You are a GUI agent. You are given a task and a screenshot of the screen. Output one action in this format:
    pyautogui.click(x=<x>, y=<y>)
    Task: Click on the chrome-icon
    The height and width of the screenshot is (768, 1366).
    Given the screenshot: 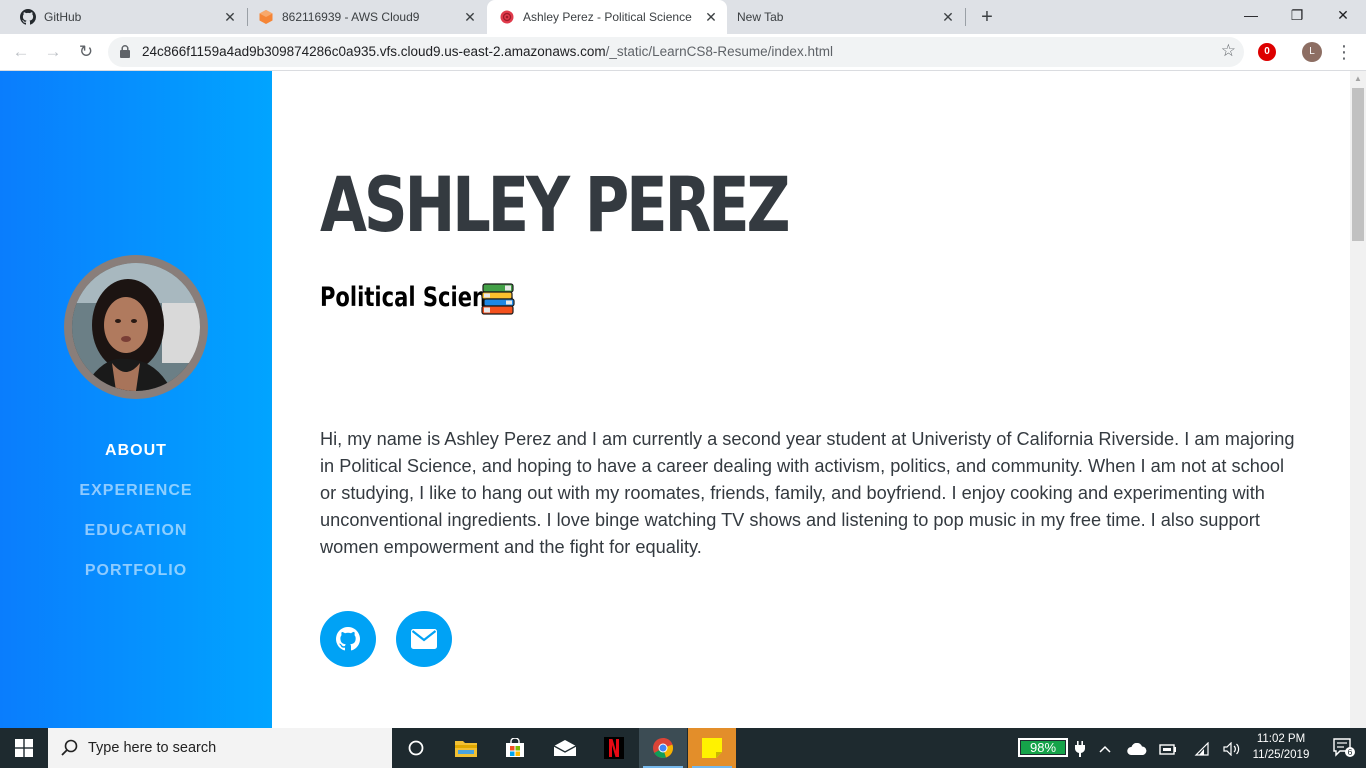 What is the action you would take?
    pyautogui.click(x=663, y=747)
    